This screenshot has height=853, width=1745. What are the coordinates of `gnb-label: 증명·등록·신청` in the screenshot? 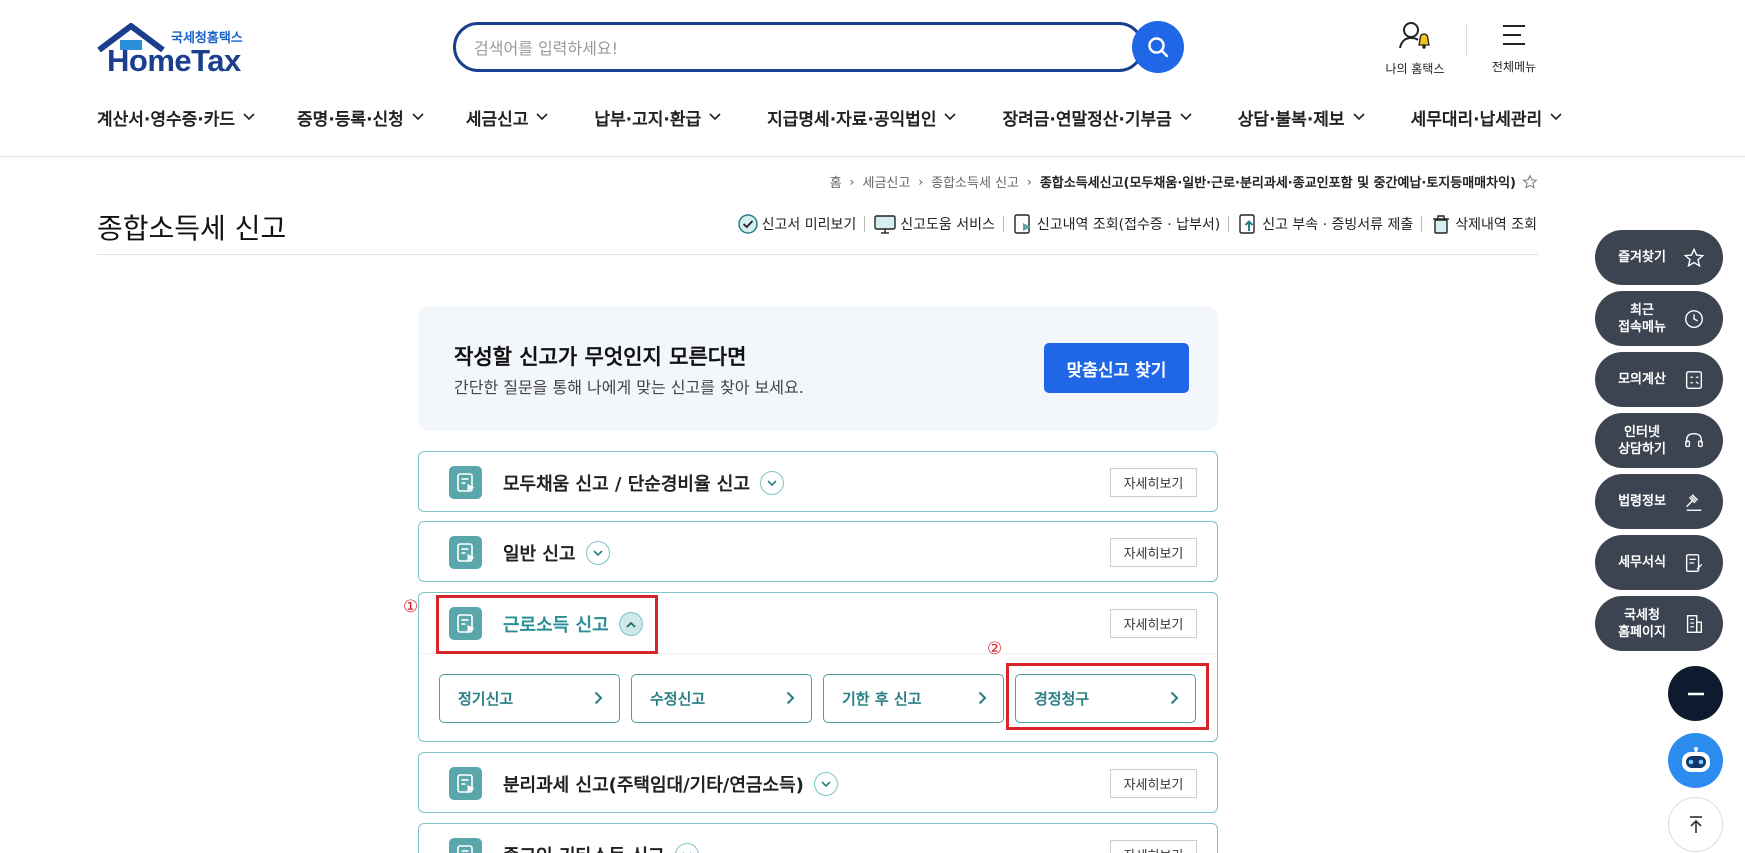 It's located at (350, 119).